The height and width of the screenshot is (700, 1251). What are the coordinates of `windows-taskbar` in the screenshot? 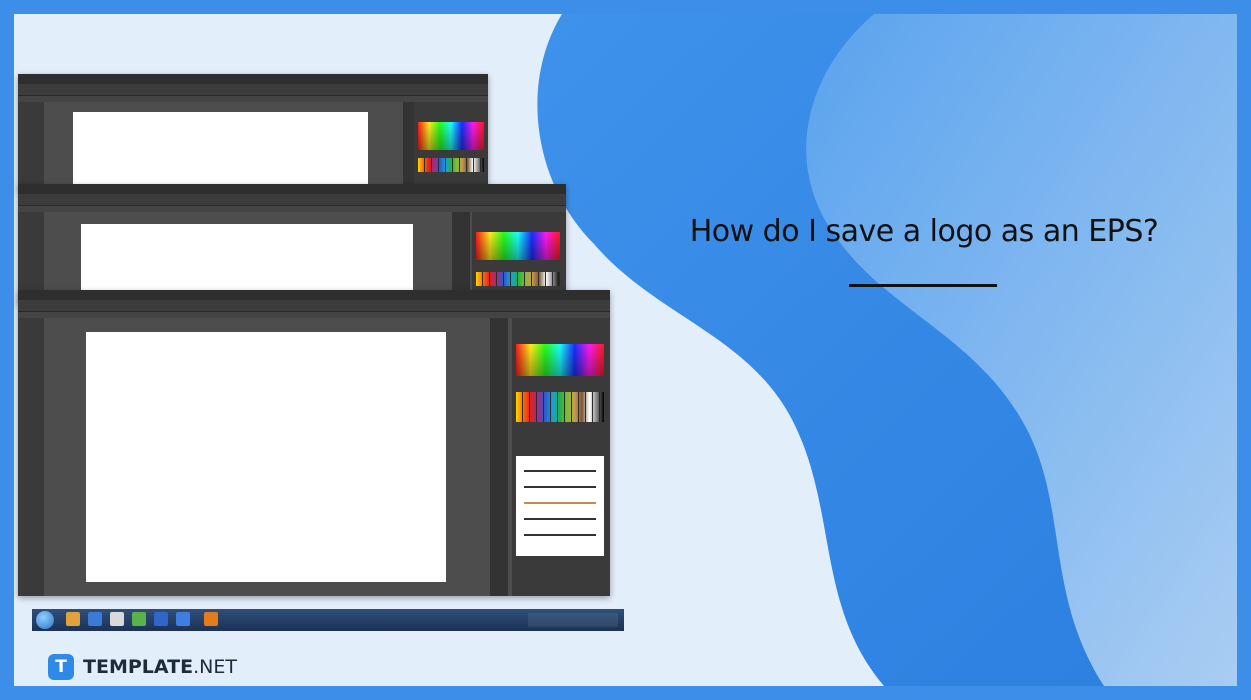 It's located at (328, 620).